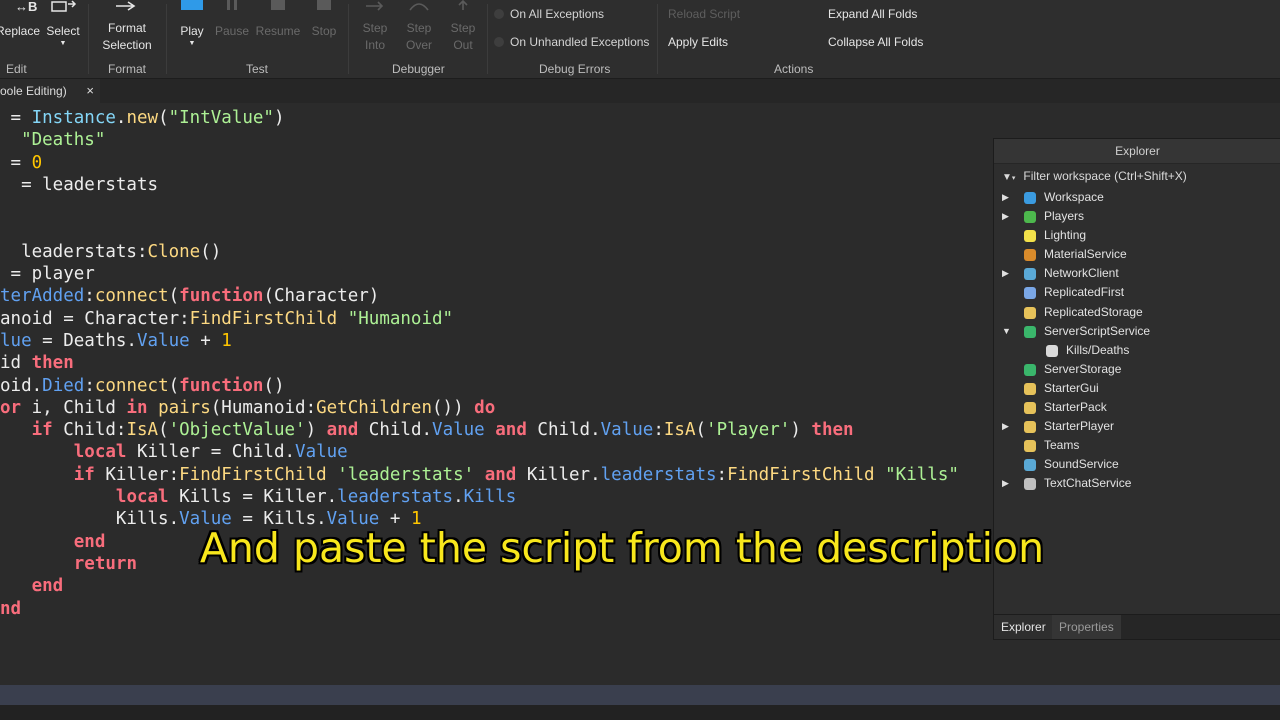 Image resolution: width=1280 pixels, height=720 pixels. I want to click on step-over-button: Step Over, so click(419, 28).